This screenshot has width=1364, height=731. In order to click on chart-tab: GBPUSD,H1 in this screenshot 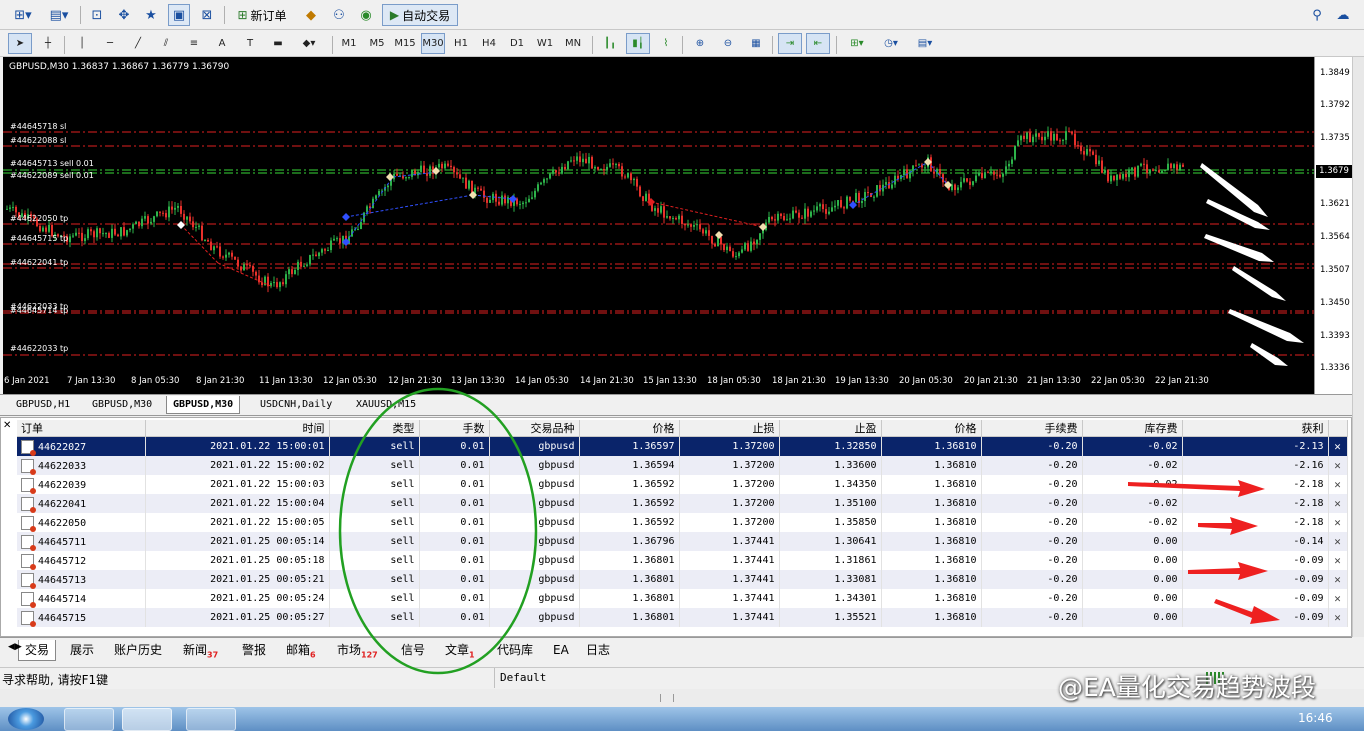, I will do `click(43, 404)`.